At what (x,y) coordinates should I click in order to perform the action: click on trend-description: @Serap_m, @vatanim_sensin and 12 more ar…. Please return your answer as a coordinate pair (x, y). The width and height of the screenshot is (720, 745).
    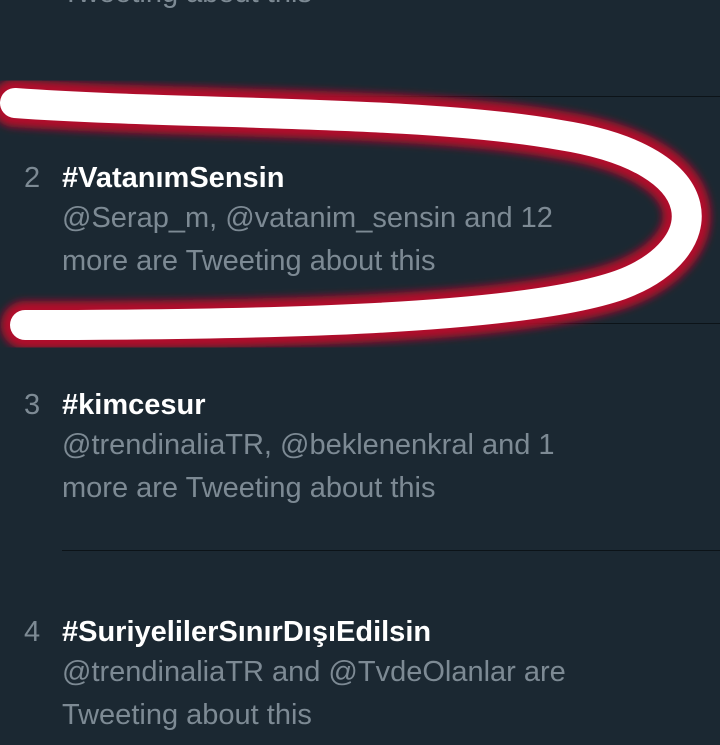
    Looking at the image, I should click on (307, 239).